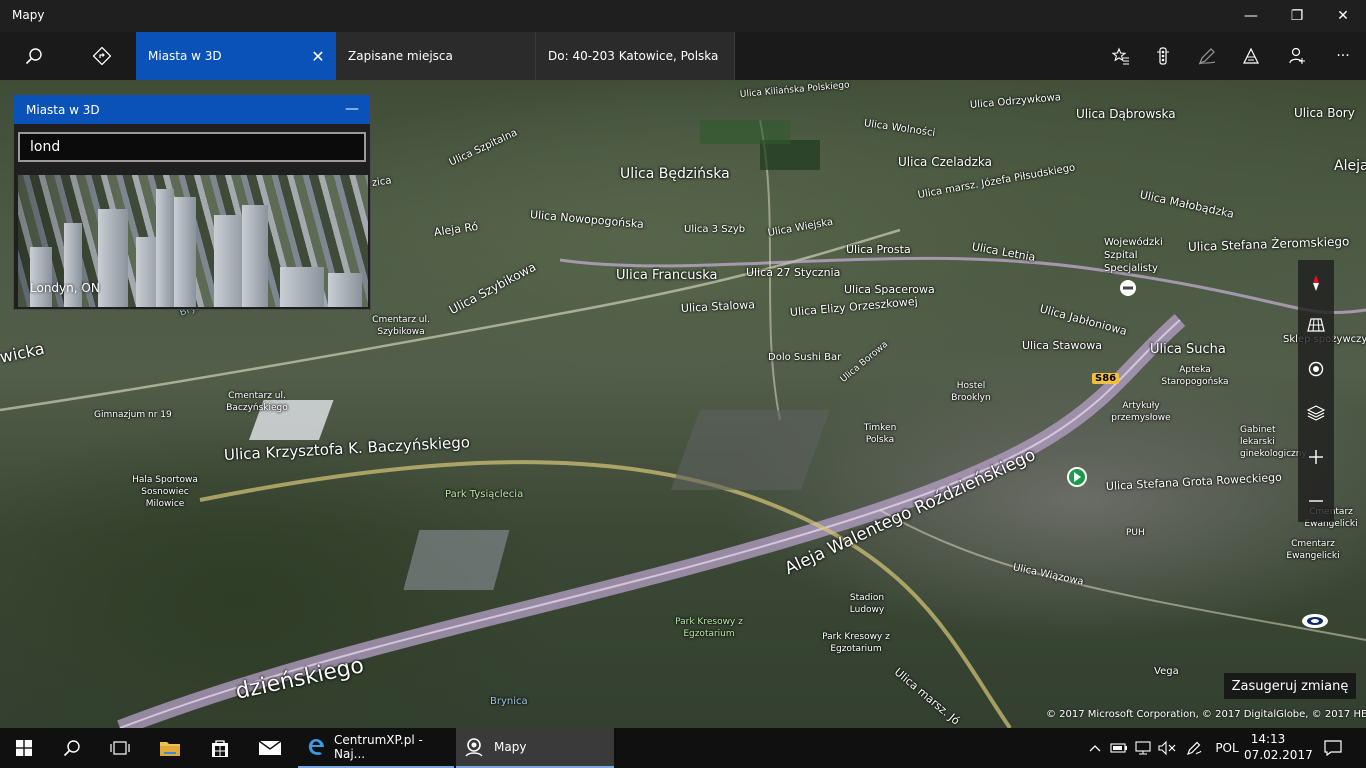 The image size is (1366, 768). What do you see at coordinates (1133, 255) in the screenshot?
I see `map-label: Wojewódzki Szpital Specjalisty` at bounding box center [1133, 255].